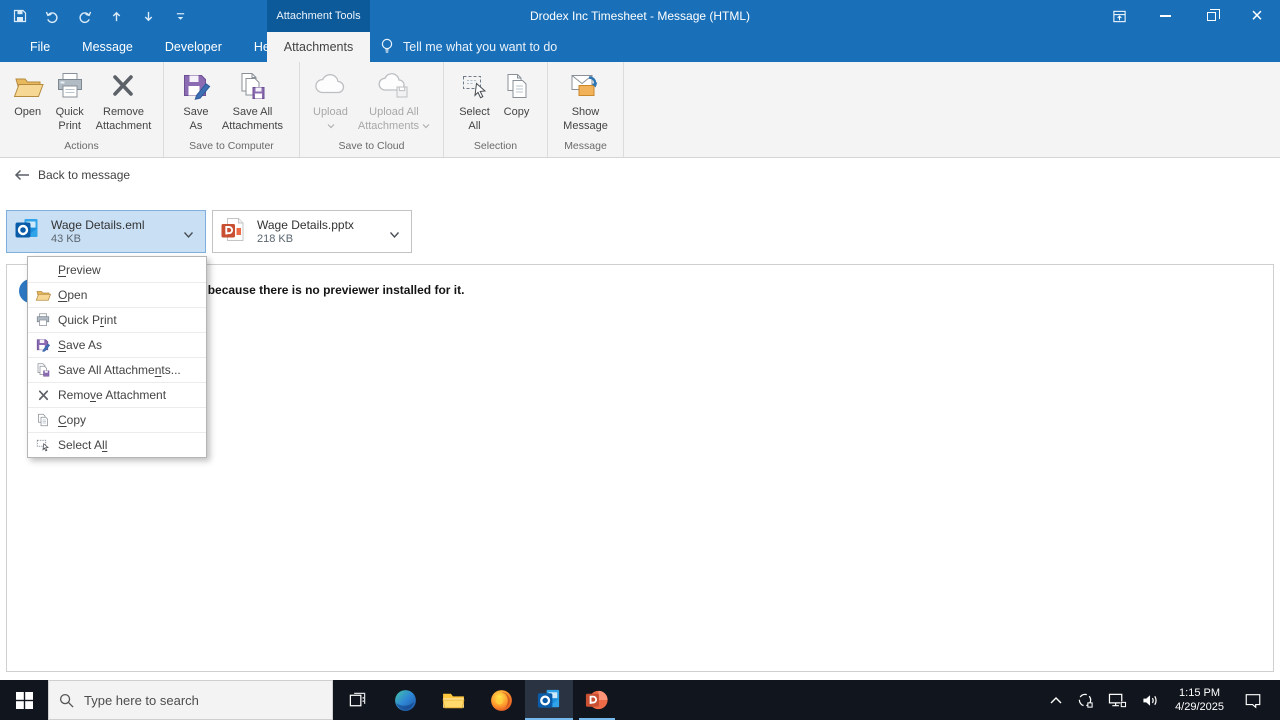 This screenshot has width=1280, height=720. Describe the element at coordinates (98, 224) in the screenshot. I see `attachment-name: Wage Details.eml` at that location.